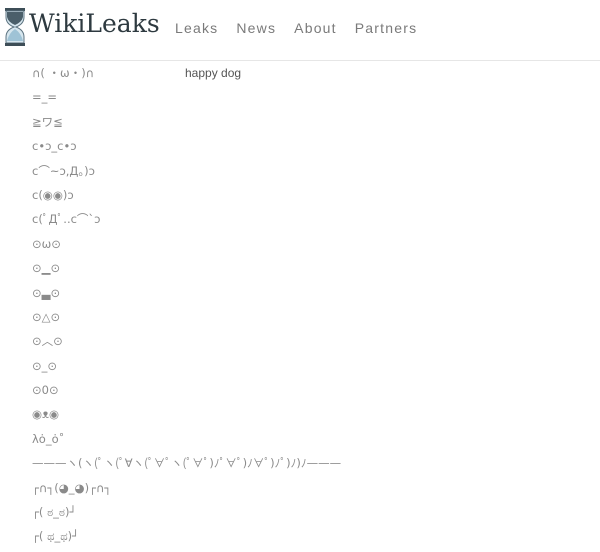 The image size is (600, 552). Describe the element at coordinates (66, 219) in the screenshot. I see `emoticon-face: c(ﾟДﾟ..c⌒ˋɔ` at that location.